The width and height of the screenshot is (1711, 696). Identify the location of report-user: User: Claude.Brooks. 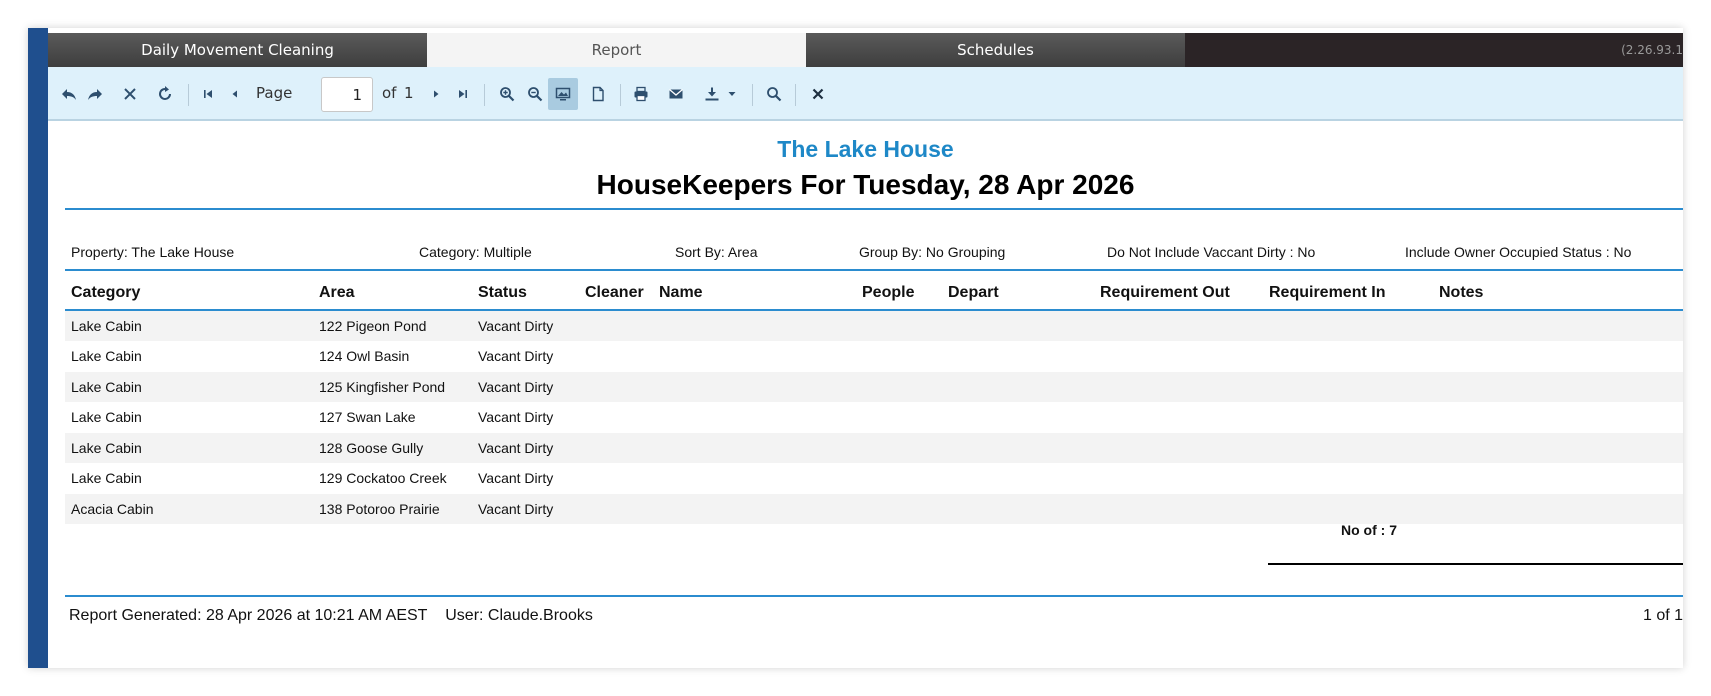
(519, 615).